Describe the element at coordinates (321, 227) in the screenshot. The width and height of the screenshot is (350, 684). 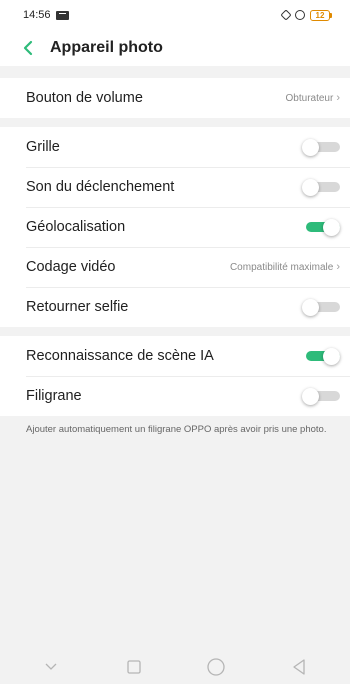
I see `geolocation-toggle` at that location.